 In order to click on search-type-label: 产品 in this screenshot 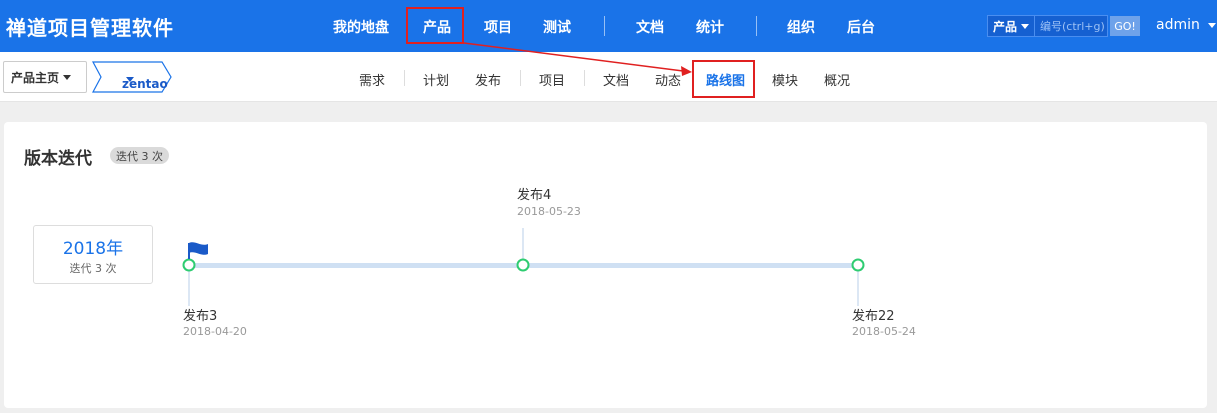, I will do `click(1005, 26)`.